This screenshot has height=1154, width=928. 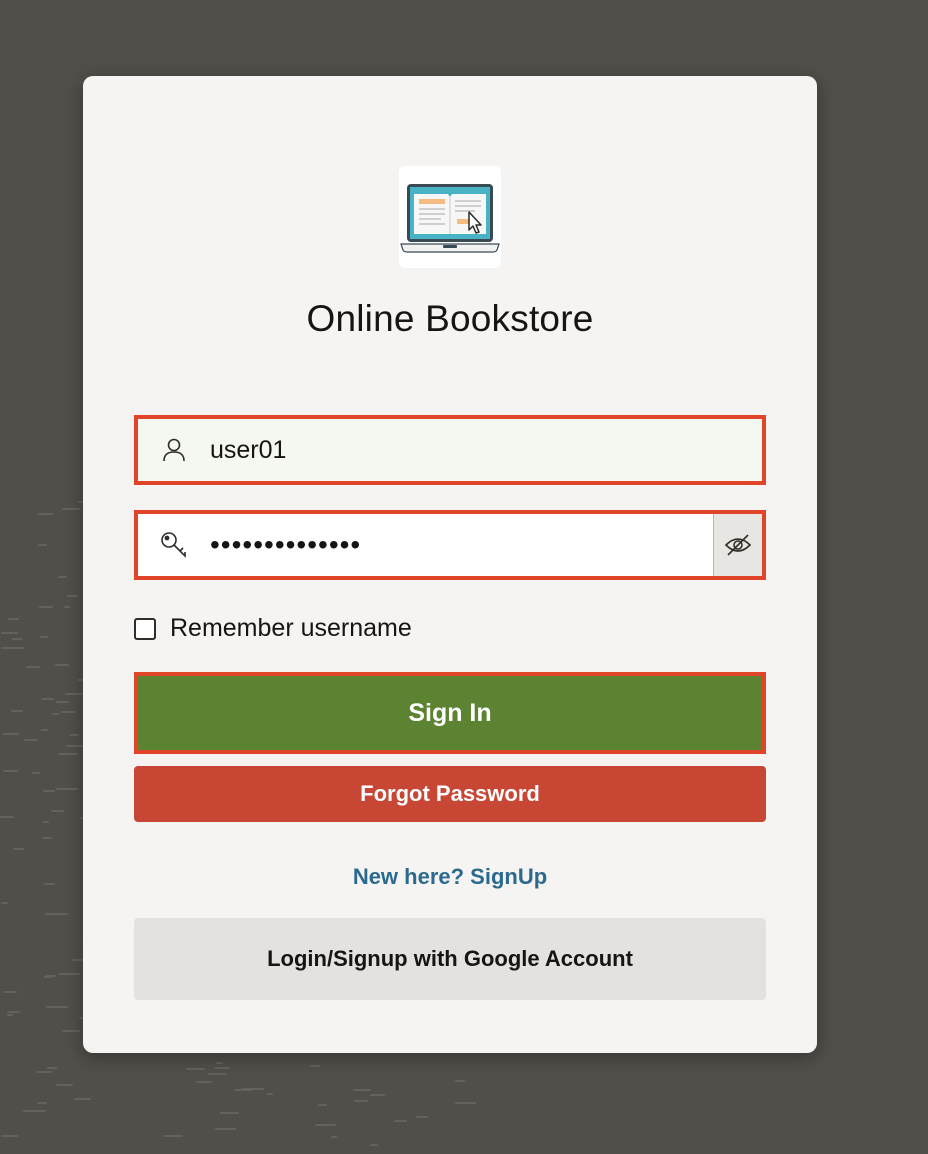 I want to click on remember-label: Remember username, so click(x=291, y=628).